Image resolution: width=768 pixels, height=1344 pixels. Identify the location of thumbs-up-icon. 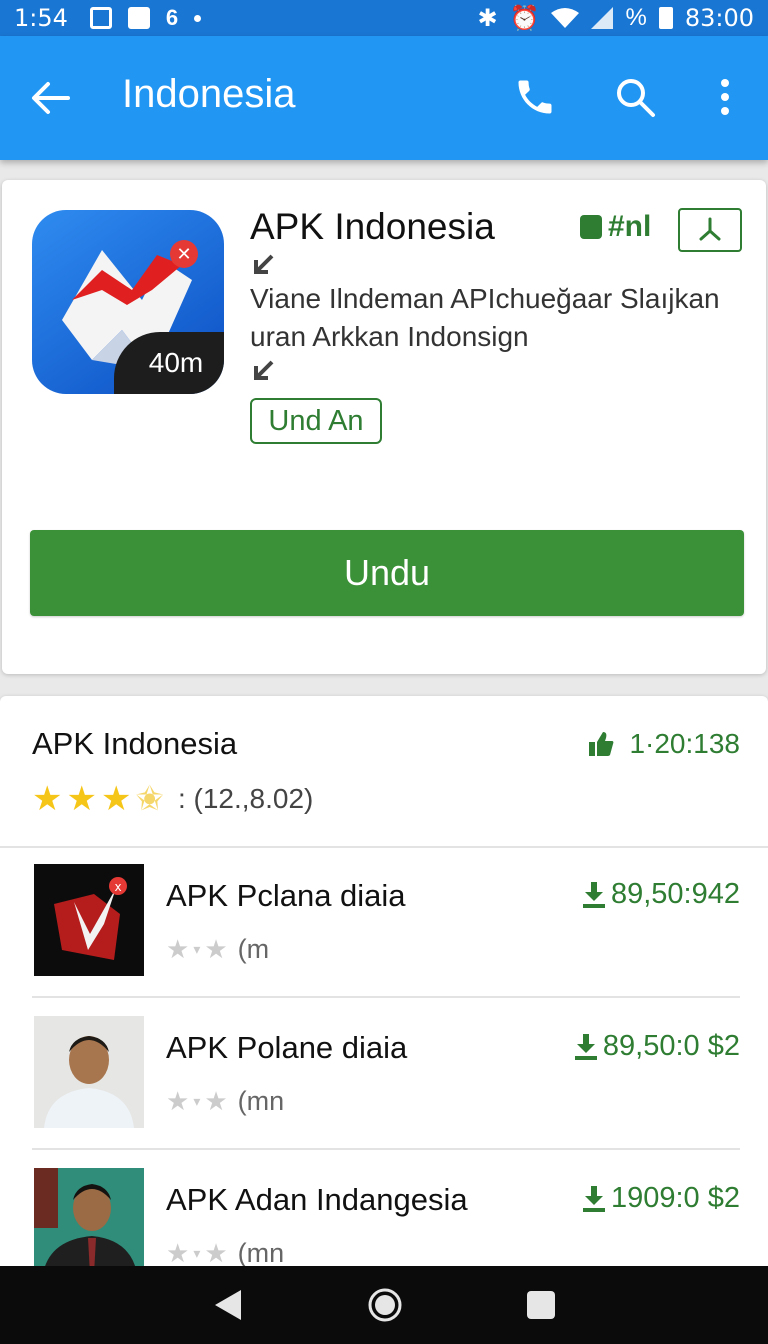
(601, 744).